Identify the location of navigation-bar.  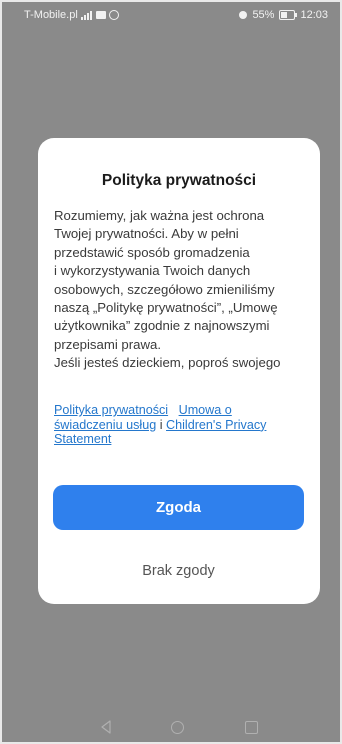
(171, 727).